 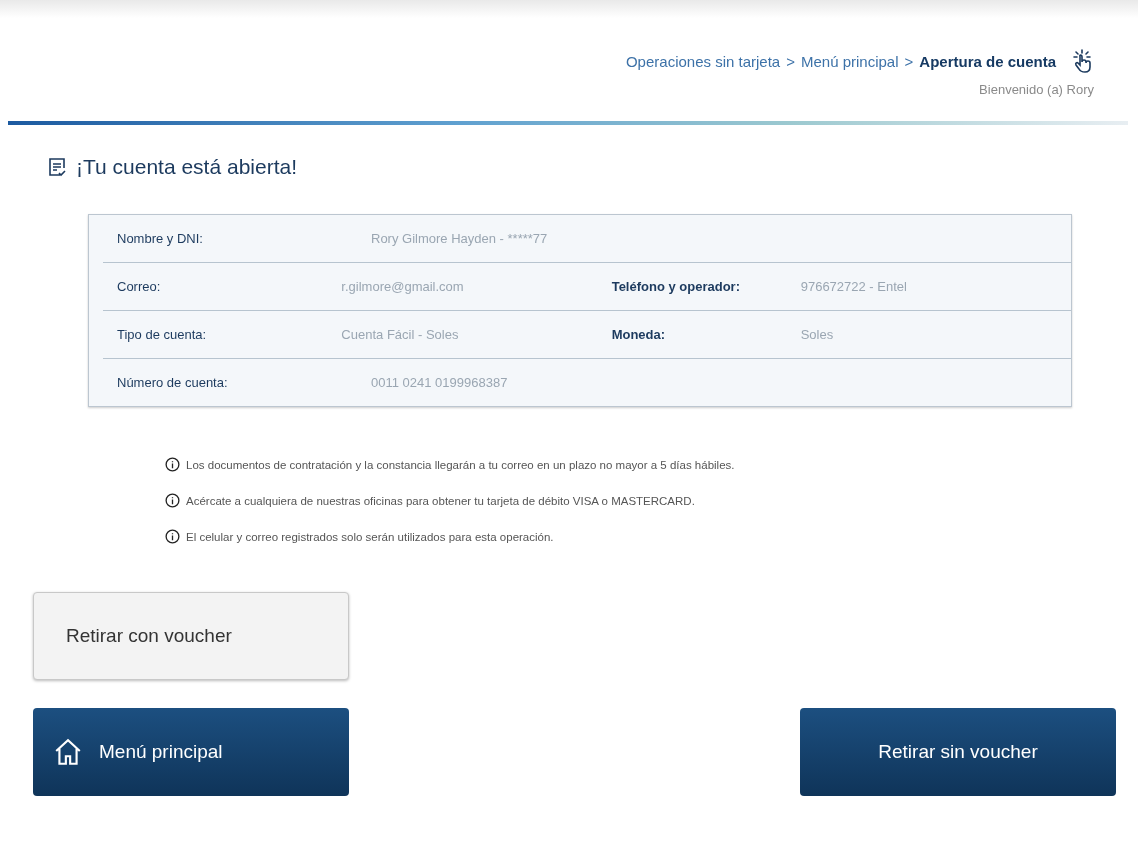 What do you see at coordinates (460, 464) in the screenshot?
I see `info-note: Los documentos de contratación y la constancia llegarán a tu correo en un plazo no mayor a 5 días hábiles.` at bounding box center [460, 464].